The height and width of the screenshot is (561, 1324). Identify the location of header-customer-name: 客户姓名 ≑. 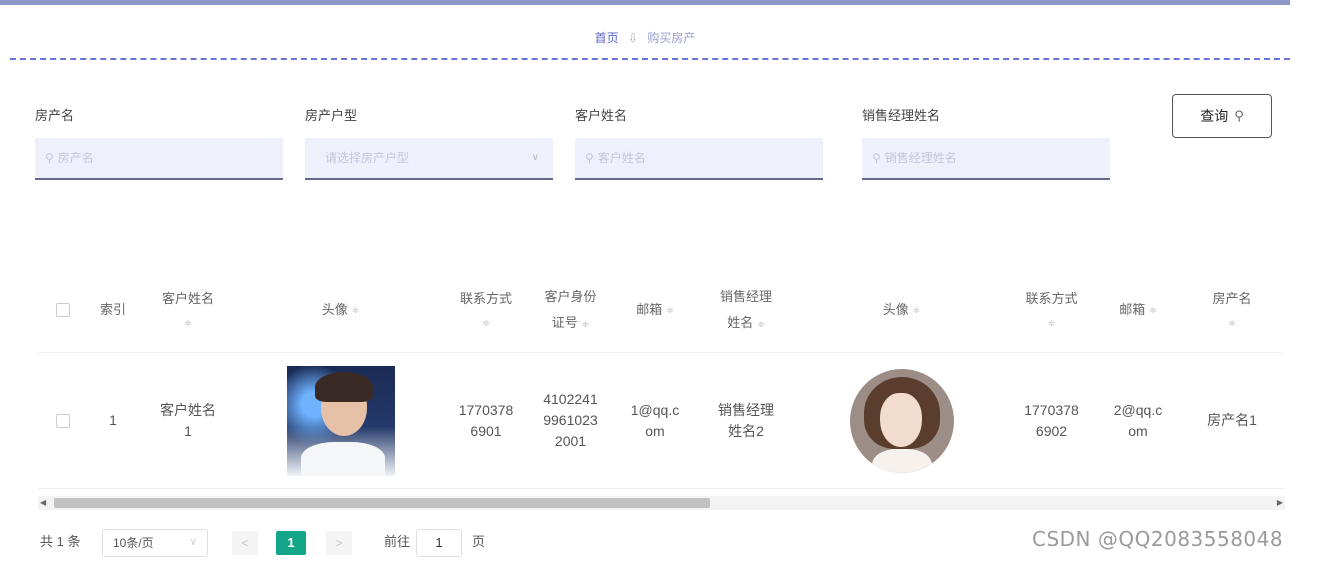
(188, 309).